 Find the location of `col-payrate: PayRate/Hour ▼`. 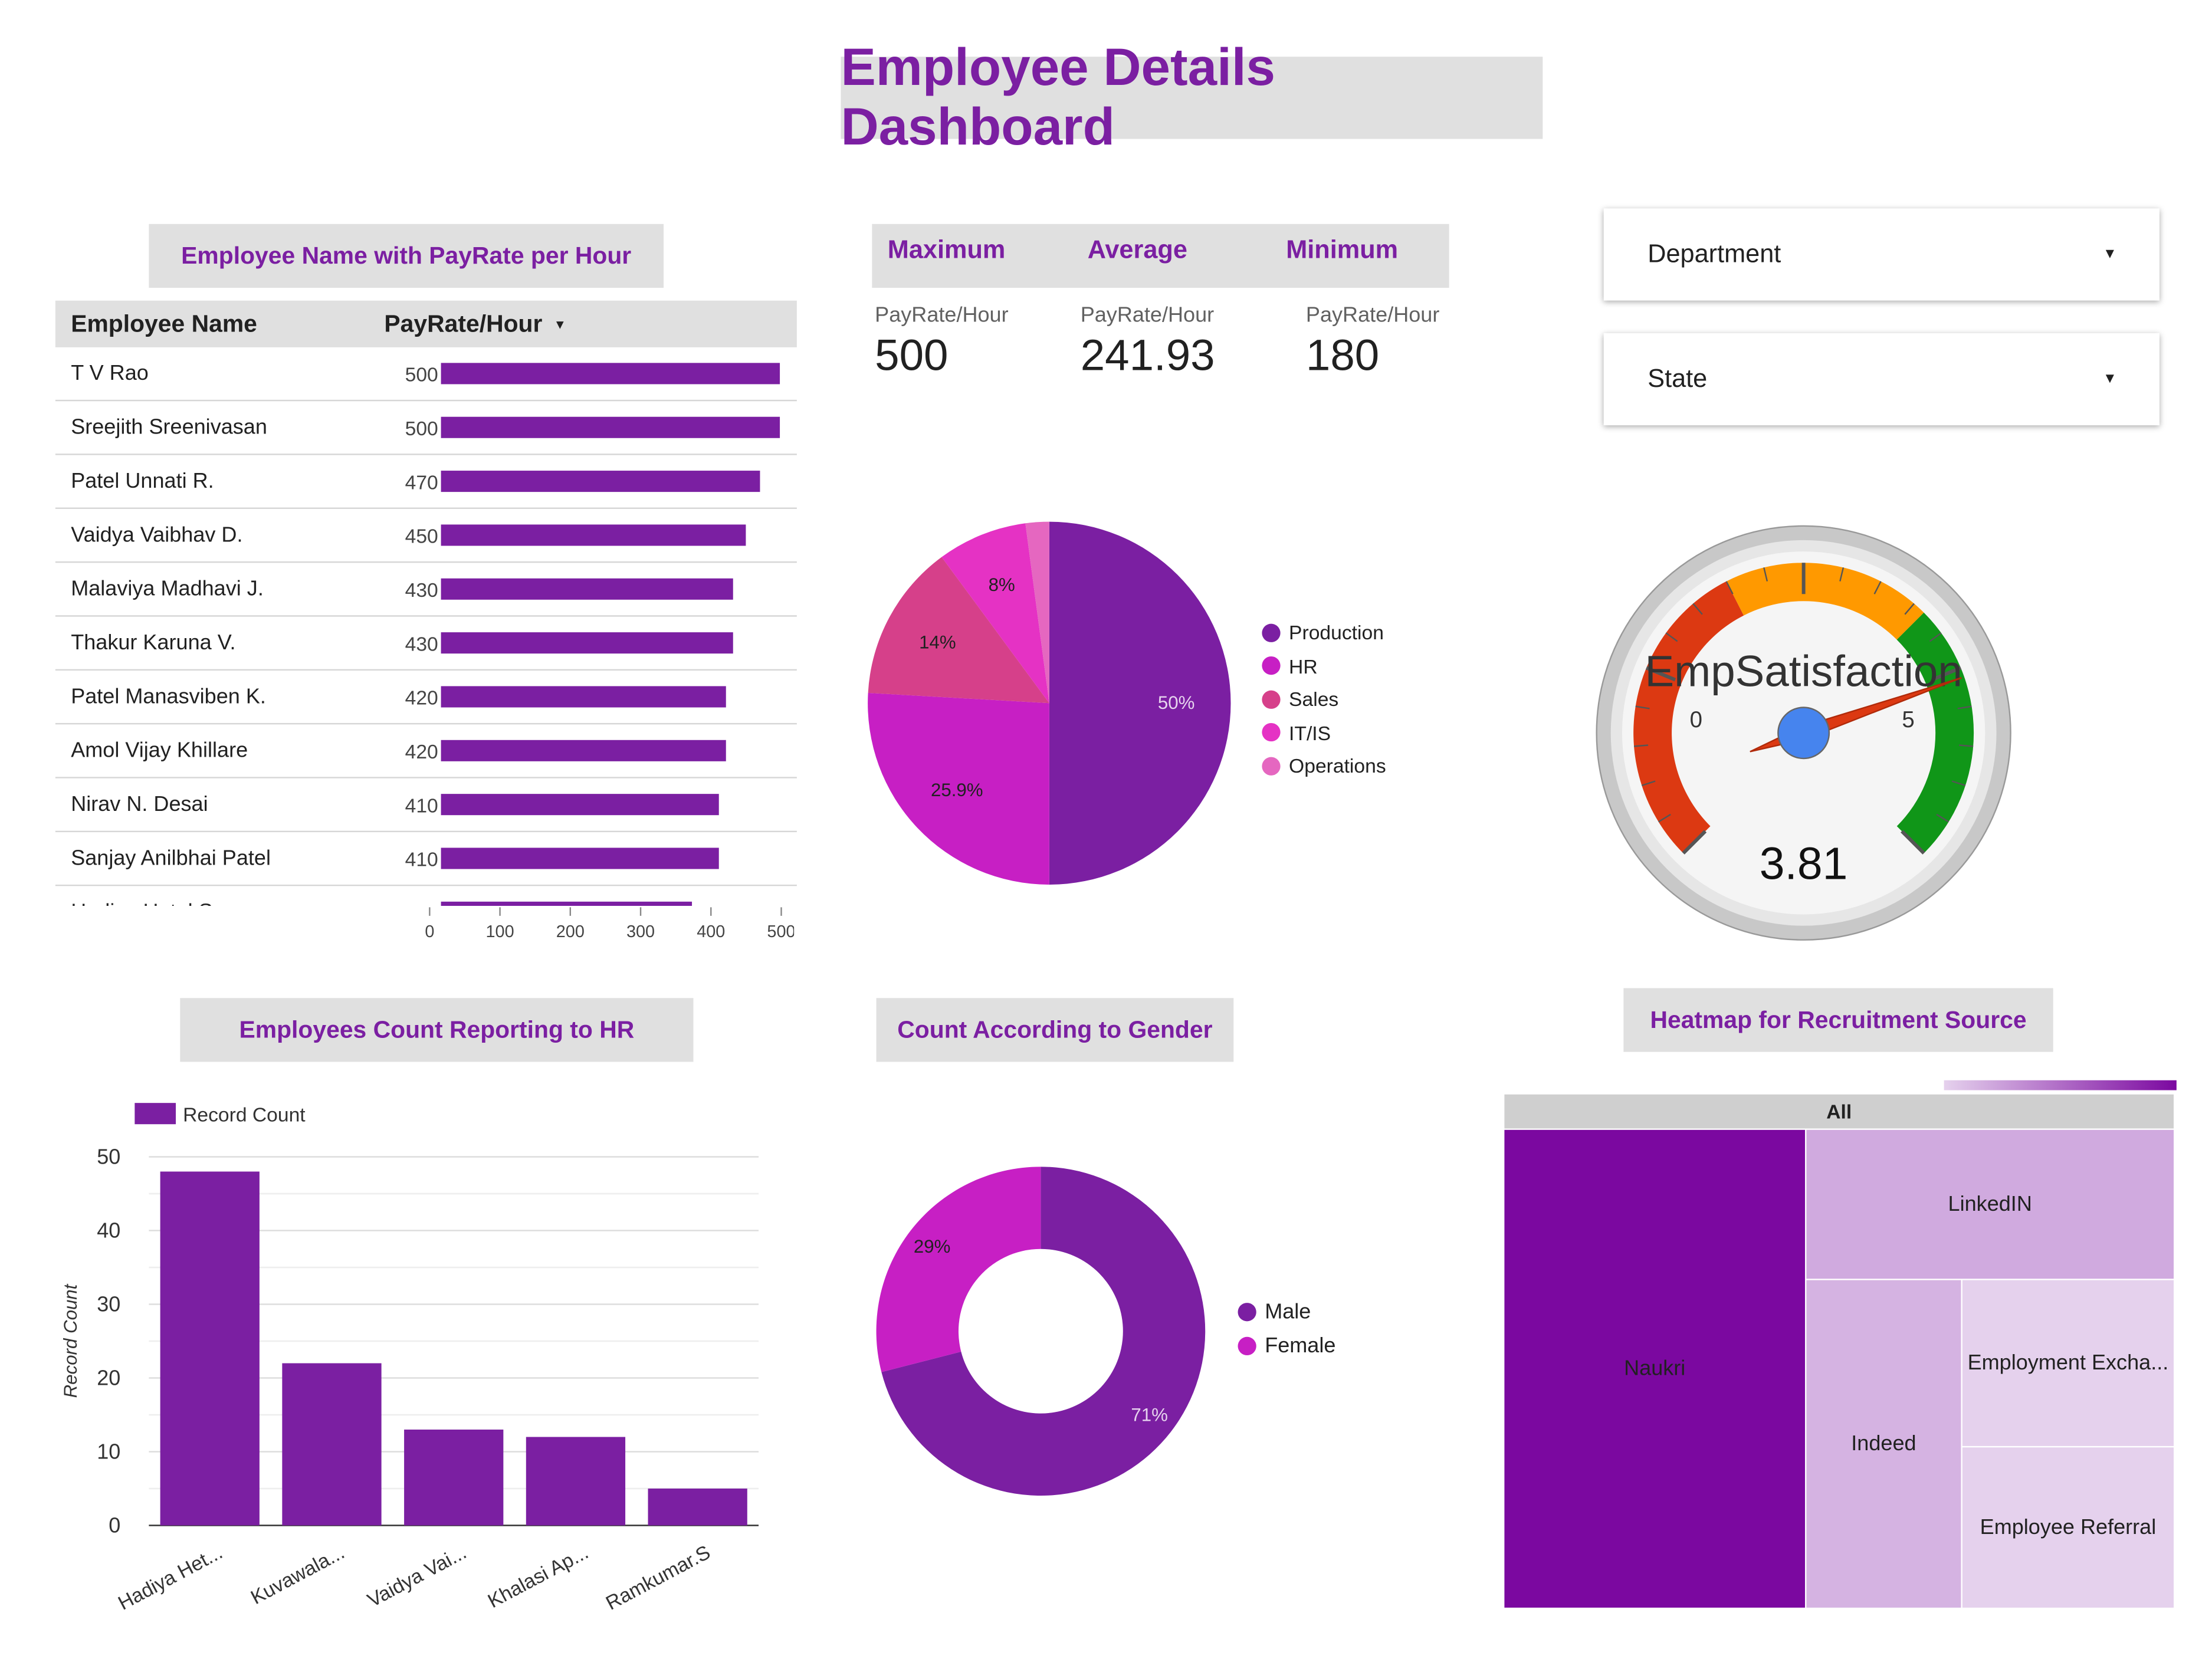

col-payrate: PayRate/Hour ▼ is located at coordinates (475, 324).